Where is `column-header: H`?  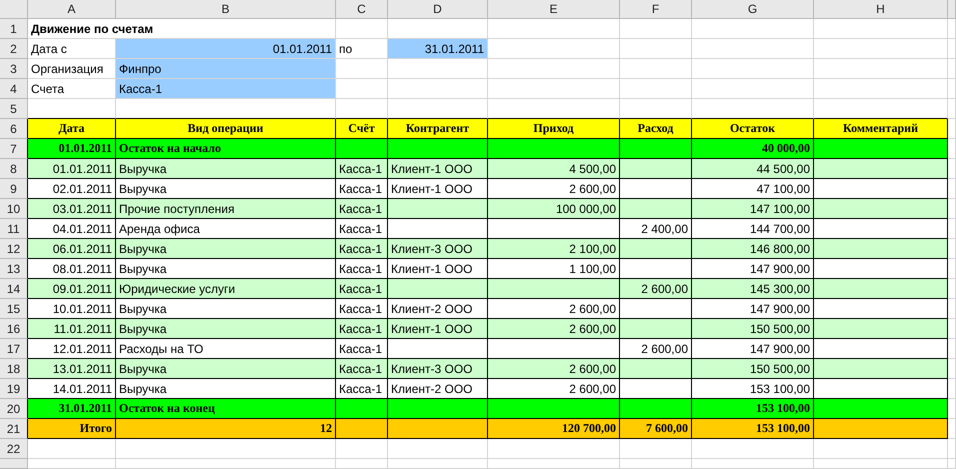
column-header: H is located at coordinates (881, 9).